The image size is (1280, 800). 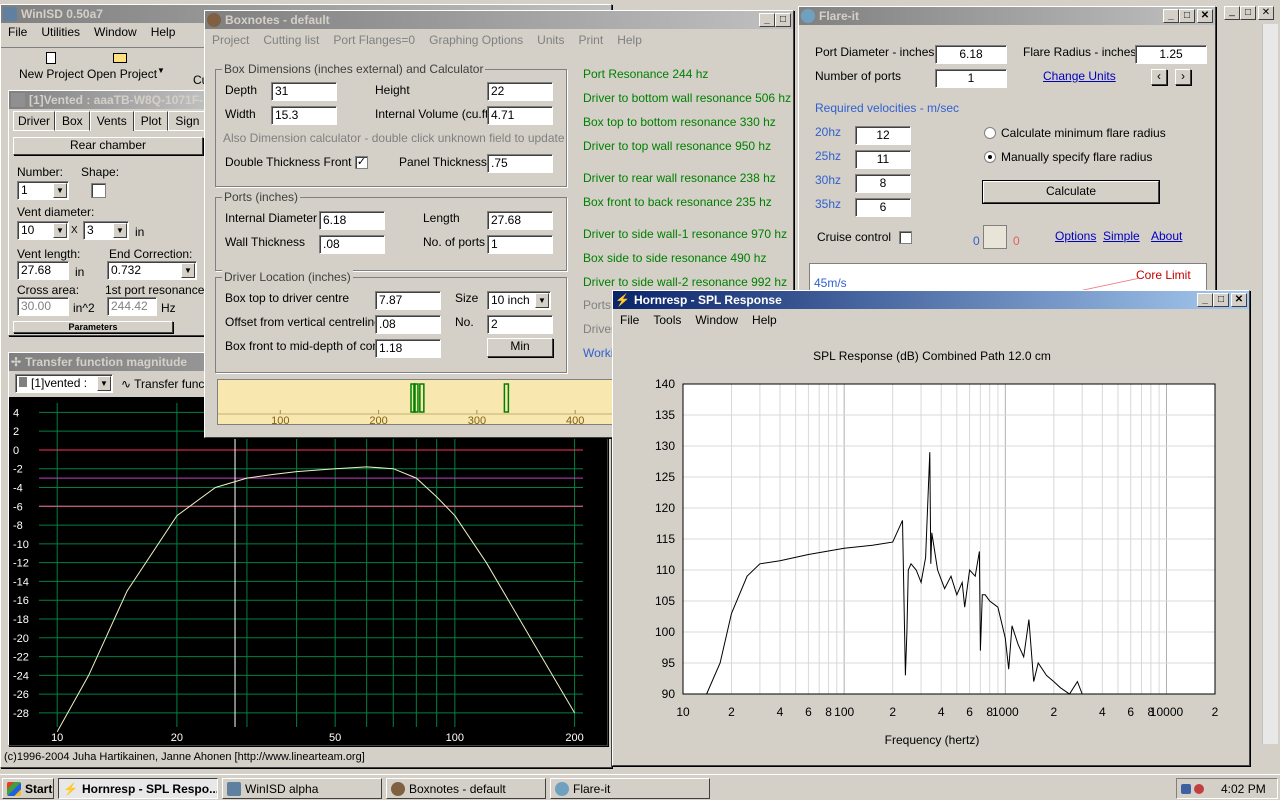 What do you see at coordinates (43, 270) in the screenshot?
I see `vent-length-input: 27.68` at bounding box center [43, 270].